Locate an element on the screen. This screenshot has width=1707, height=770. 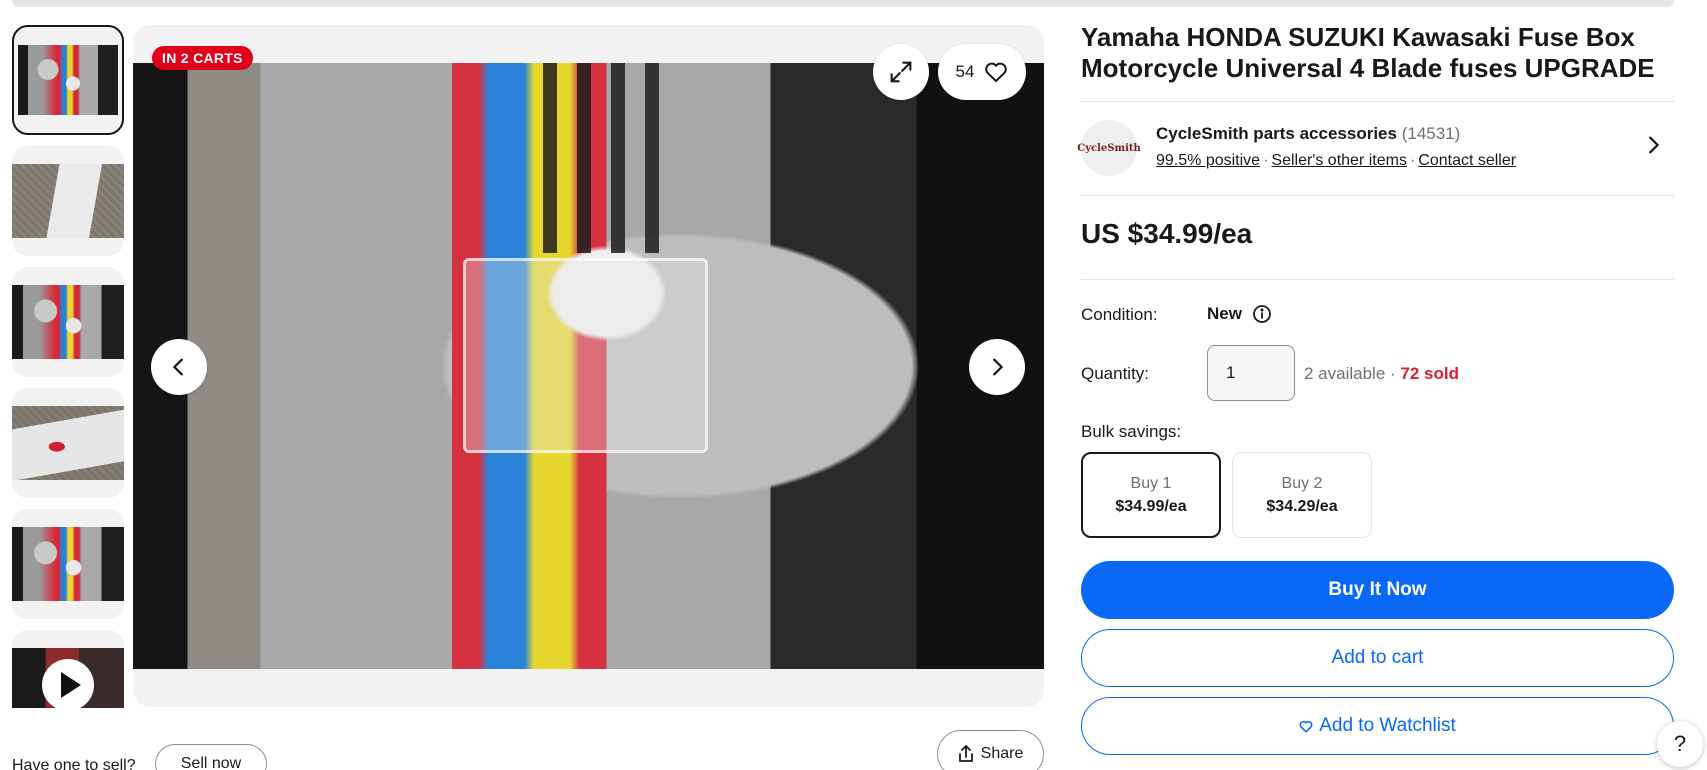
share-icon is located at coordinates (965, 753).